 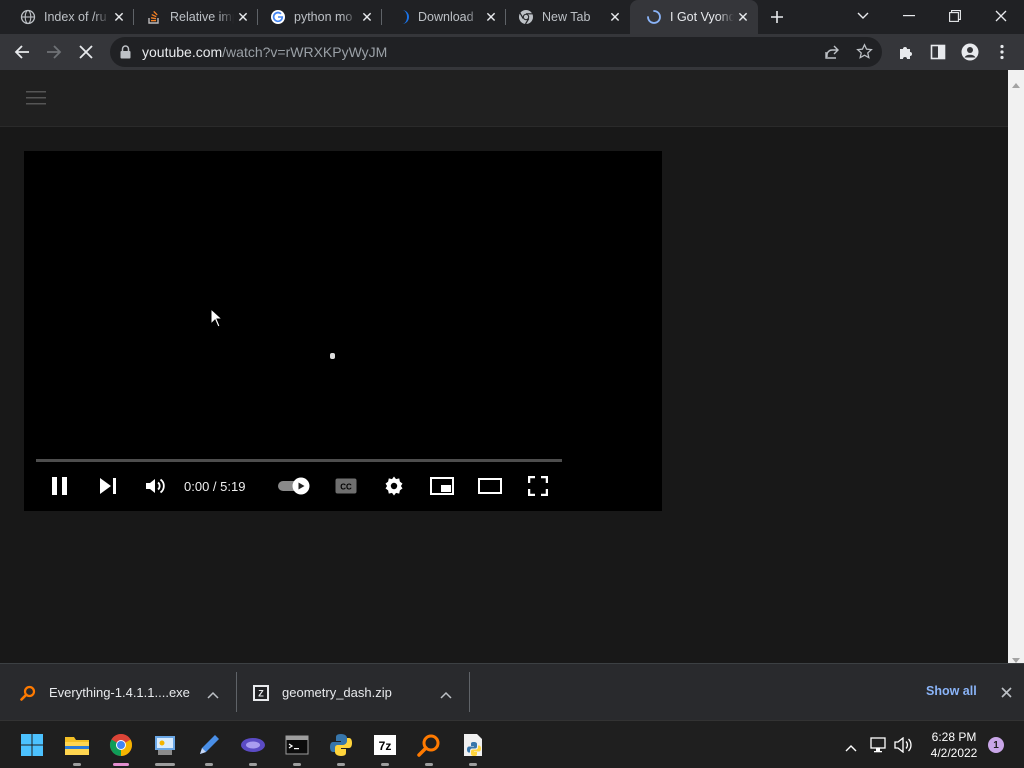 What do you see at coordinates (777, 17) in the screenshot?
I see `new-tab-button` at bounding box center [777, 17].